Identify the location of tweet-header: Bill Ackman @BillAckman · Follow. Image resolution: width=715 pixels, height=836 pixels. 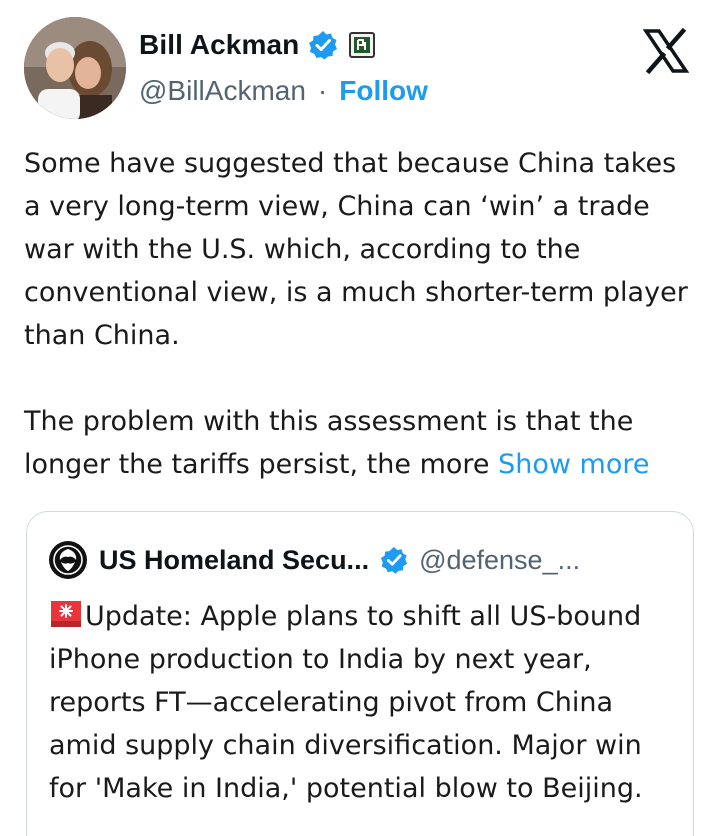
(359, 71).